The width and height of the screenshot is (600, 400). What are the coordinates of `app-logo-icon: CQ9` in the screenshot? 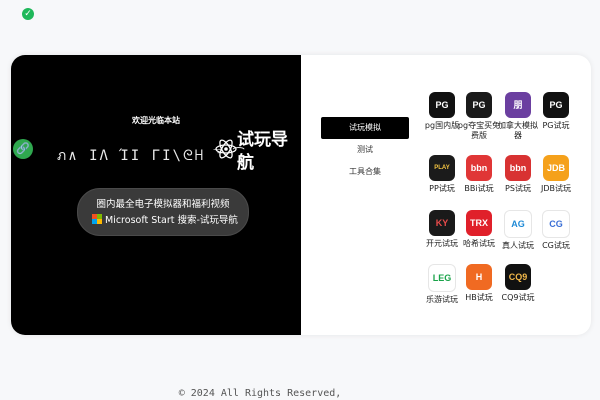 It's located at (518, 277).